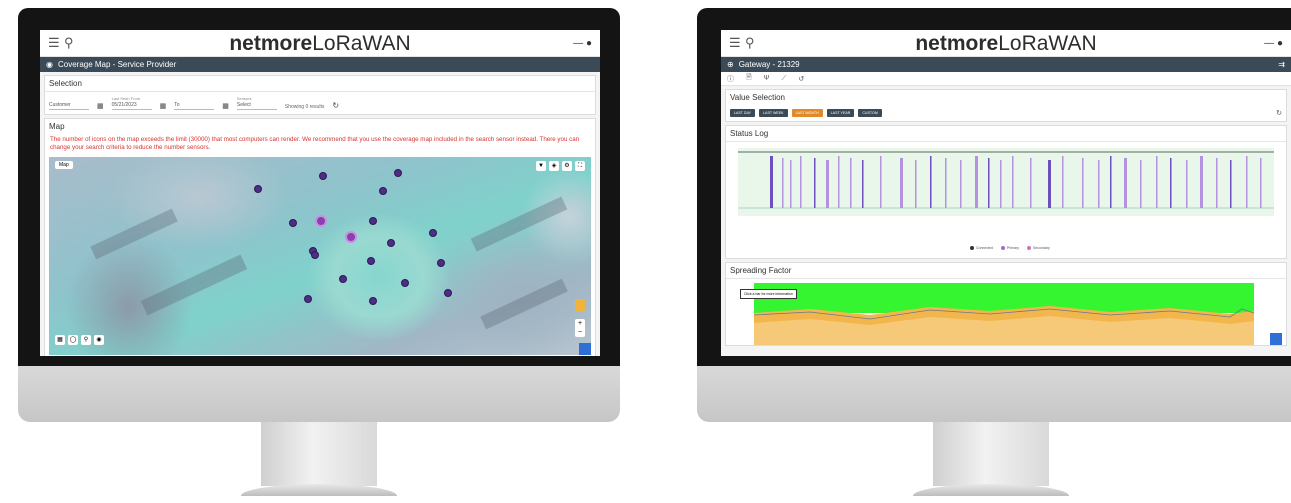  Describe the element at coordinates (743, 113) in the screenshot. I see `last-day-button: LAST DAY` at that location.